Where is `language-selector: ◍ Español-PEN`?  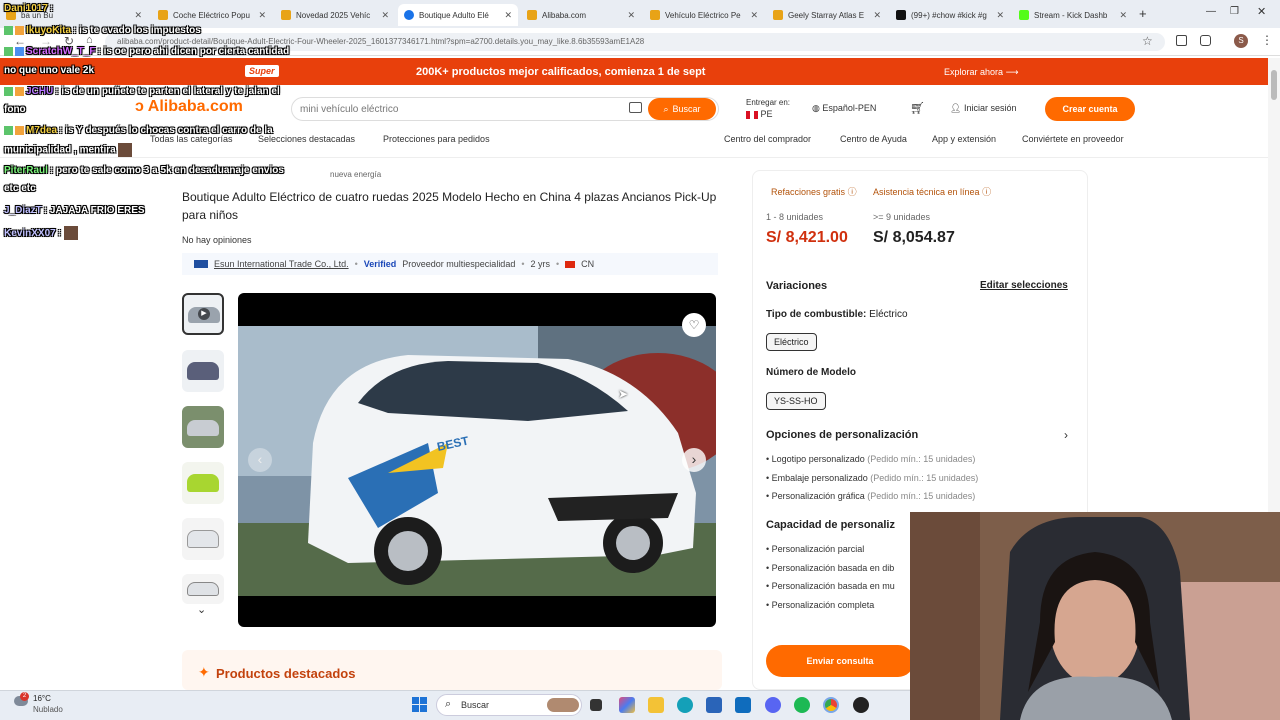 language-selector: ◍ Español-PEN is located at coordinates (844, 108).